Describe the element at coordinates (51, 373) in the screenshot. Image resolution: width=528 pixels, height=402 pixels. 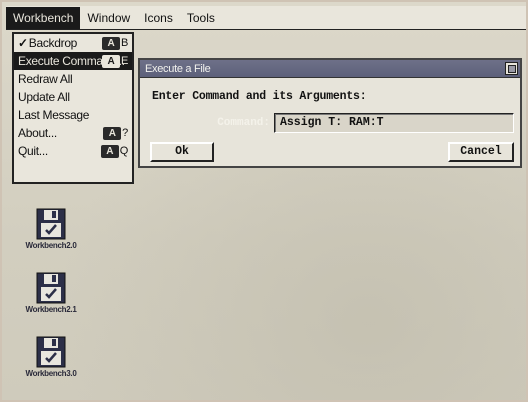
I see `disk-label: Workbench3.0` at that location.